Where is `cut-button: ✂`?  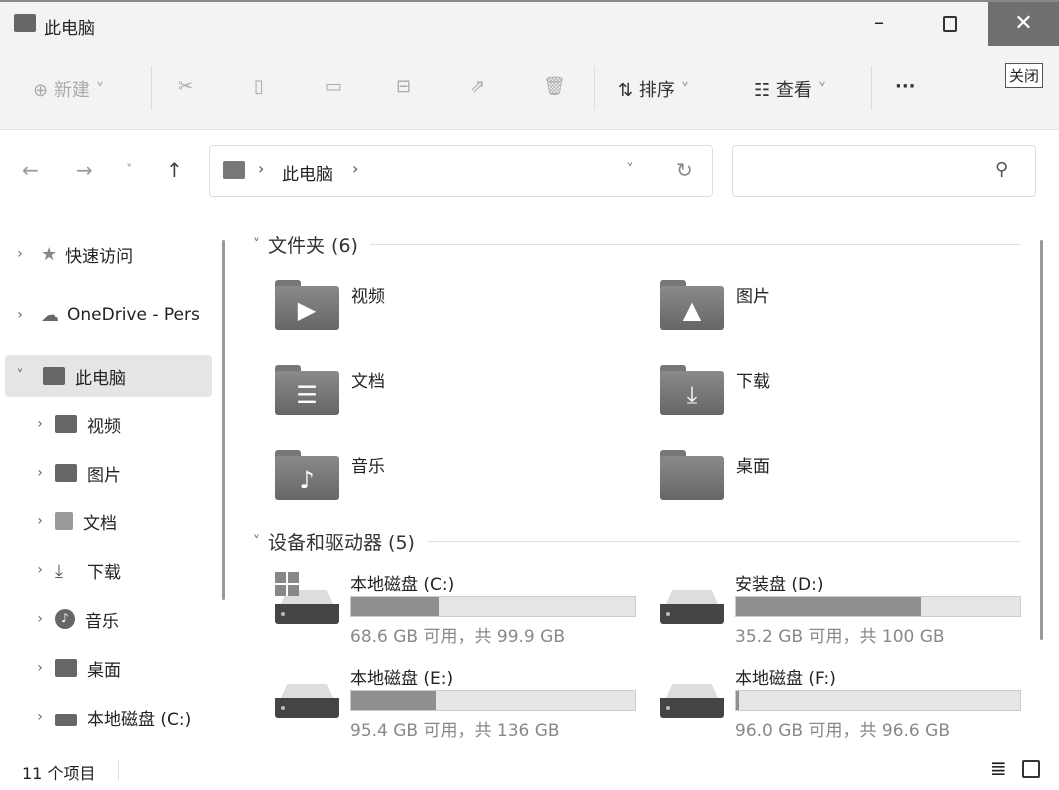
cut-button: ✂ is located at coordinates (185, 86).